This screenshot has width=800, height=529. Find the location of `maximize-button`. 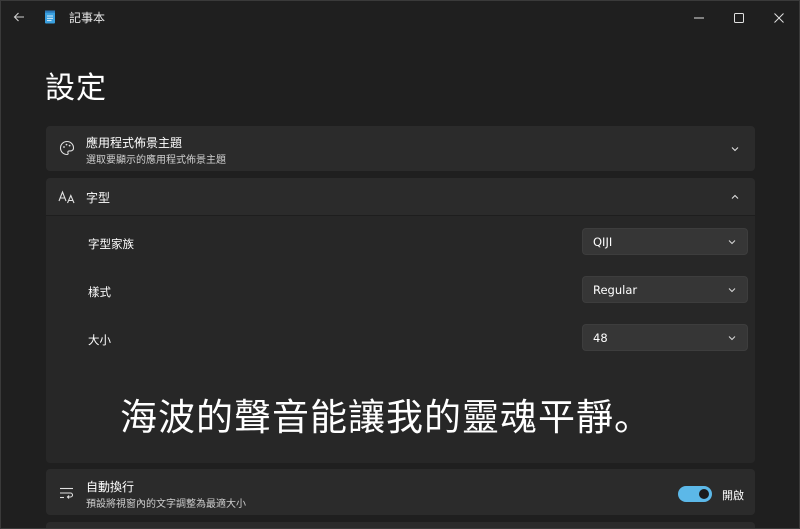

maximize-button is located at coordinates (739, 17).